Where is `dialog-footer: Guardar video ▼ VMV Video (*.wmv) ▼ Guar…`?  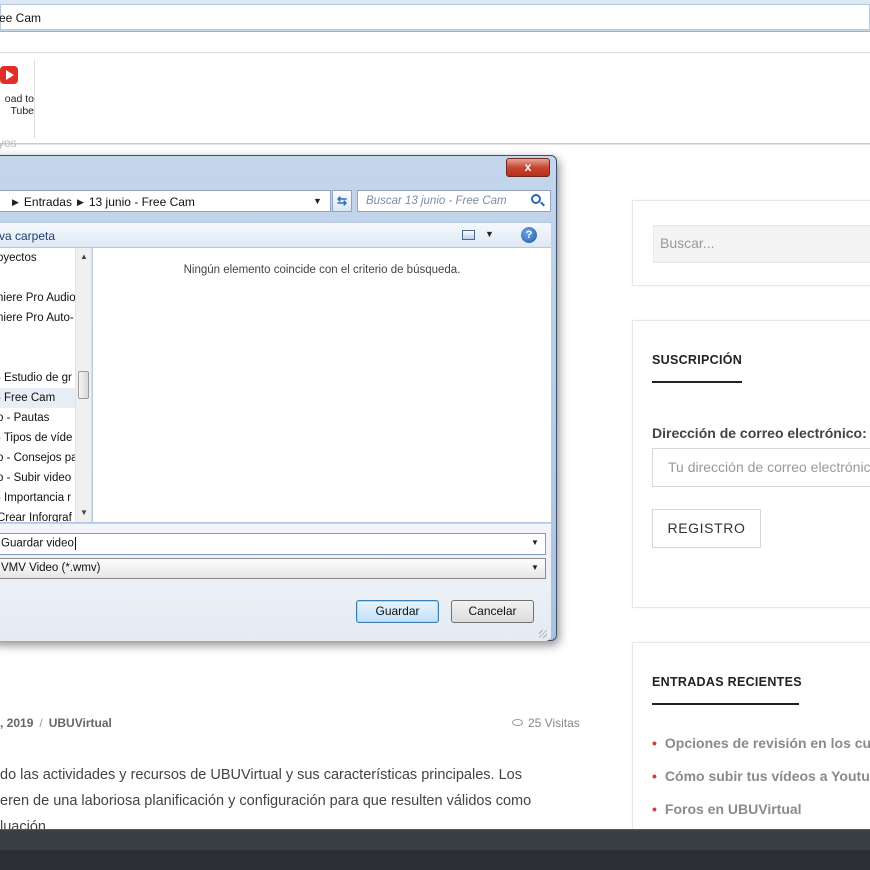 dialog-footer: Guardar video ▼ VMV Video (*.wmv) ▼ Guar… is located at coordinates (275, 582).